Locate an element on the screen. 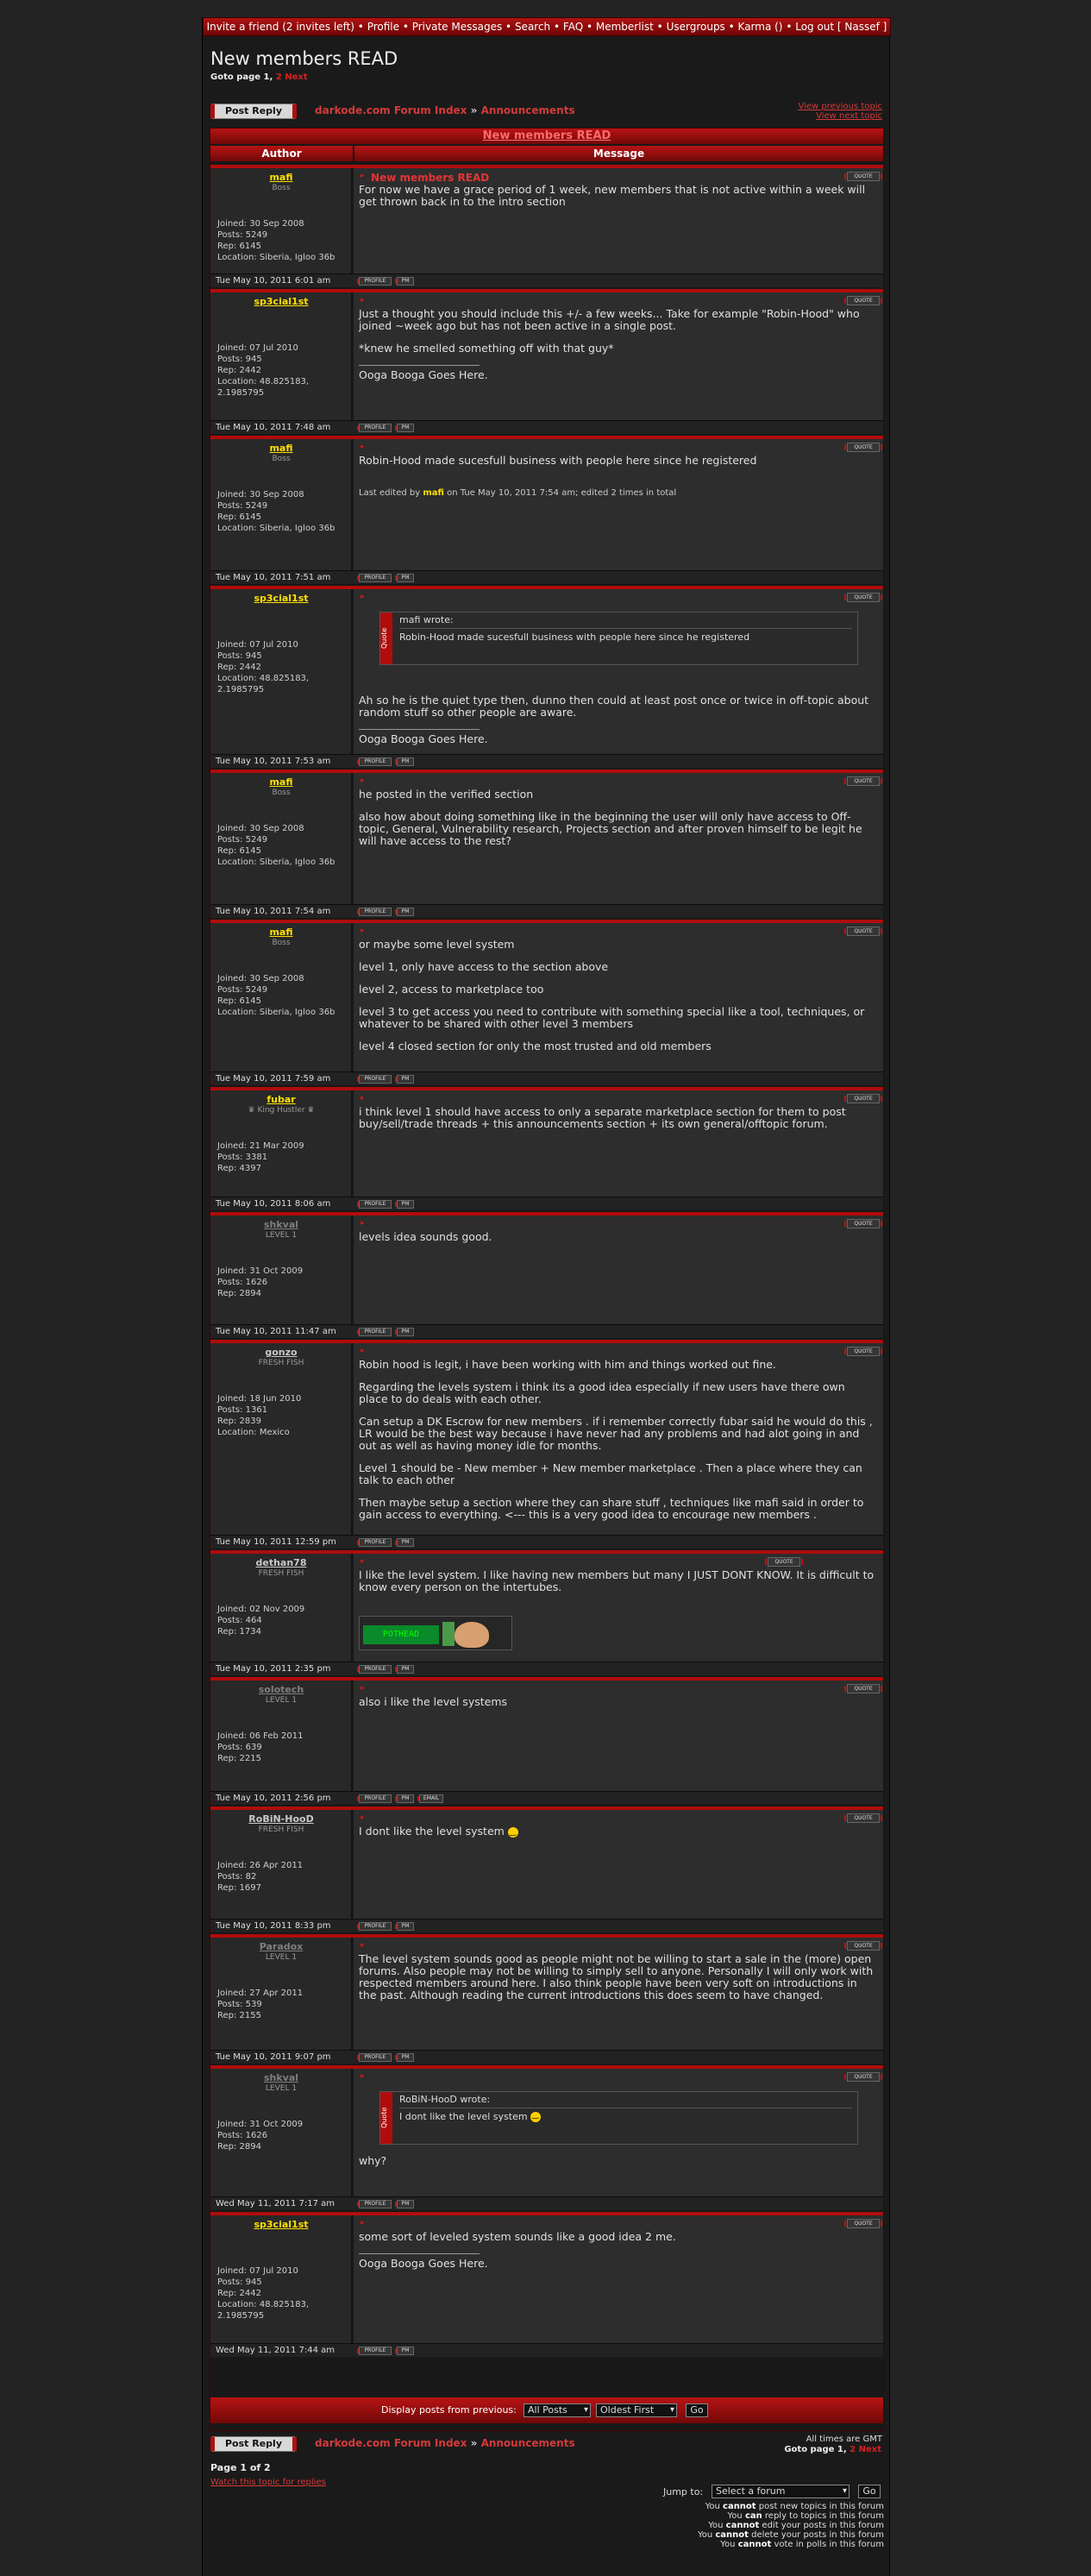  author-name-link: Paradox is located at coordinates (281, 1946).